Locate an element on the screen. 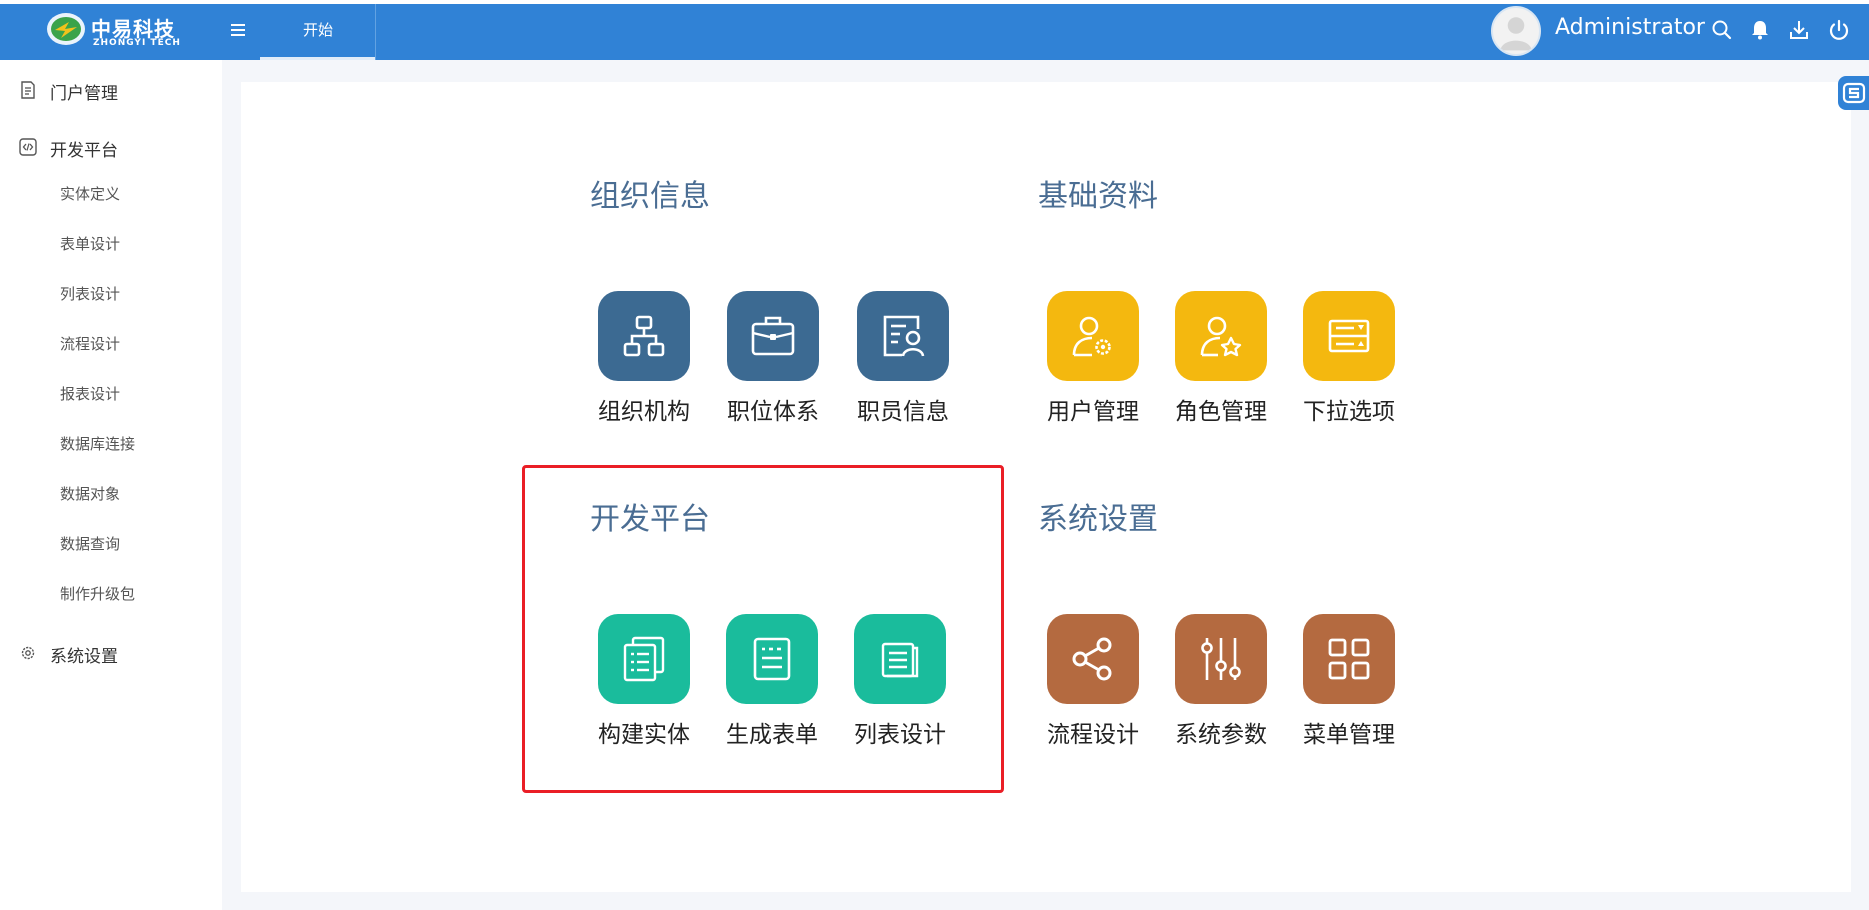  sidebar-item-form: 表单设计 is located at coordinates (111, 243).